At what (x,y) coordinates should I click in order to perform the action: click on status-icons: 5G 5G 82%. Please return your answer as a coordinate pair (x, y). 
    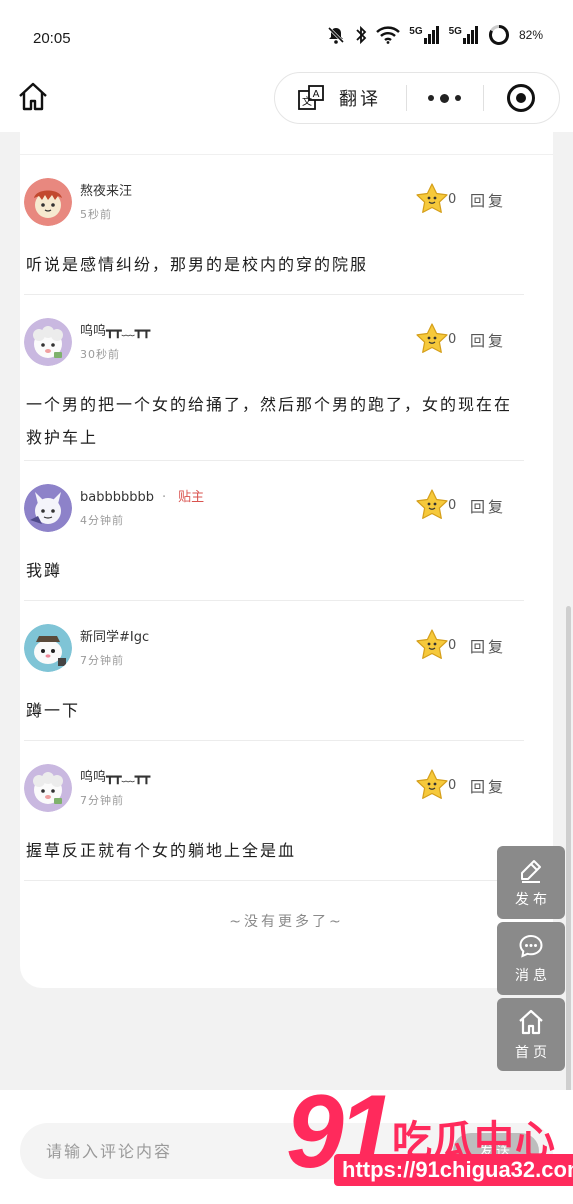
    Looking at the image, I should click on (434, 35).